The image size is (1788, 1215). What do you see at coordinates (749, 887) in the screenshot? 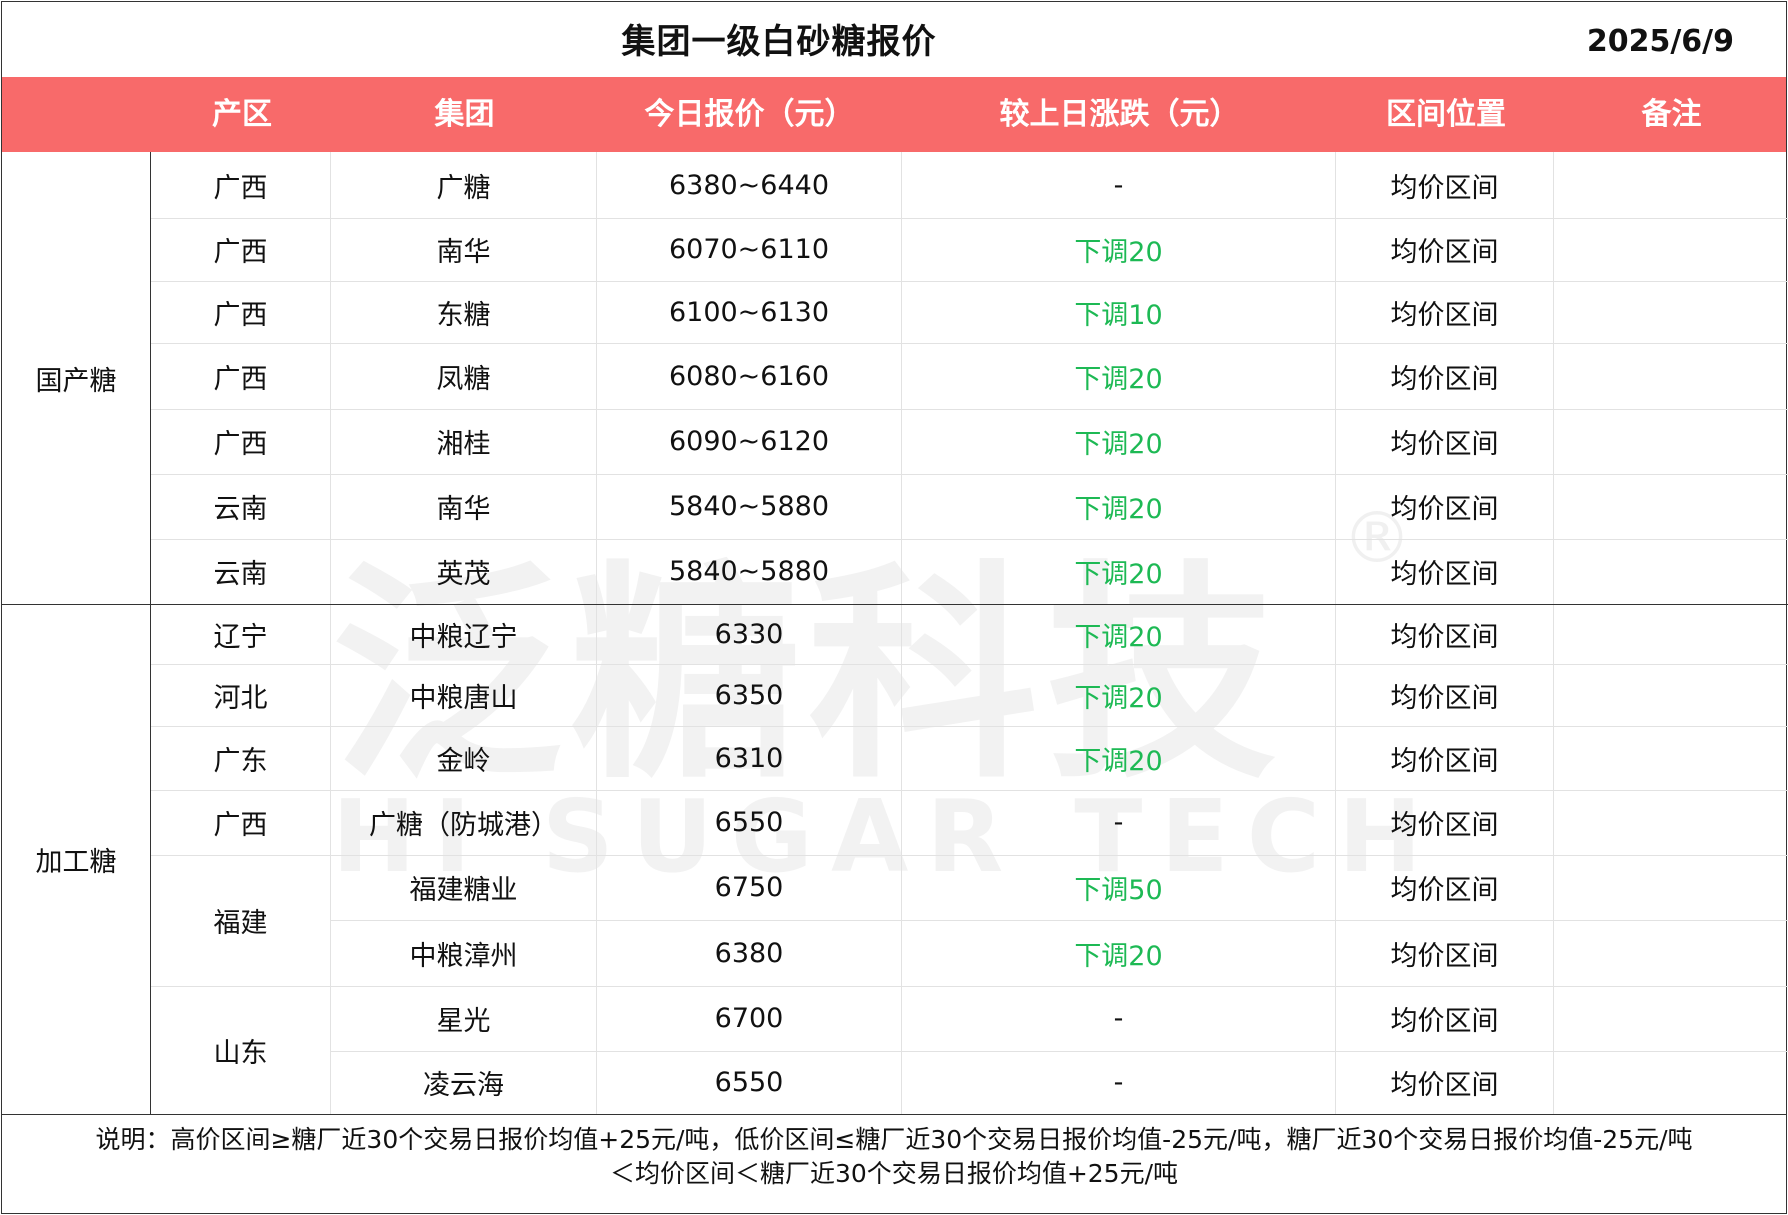
I see `price-cell: 6750` at bounding box center [749, 887].